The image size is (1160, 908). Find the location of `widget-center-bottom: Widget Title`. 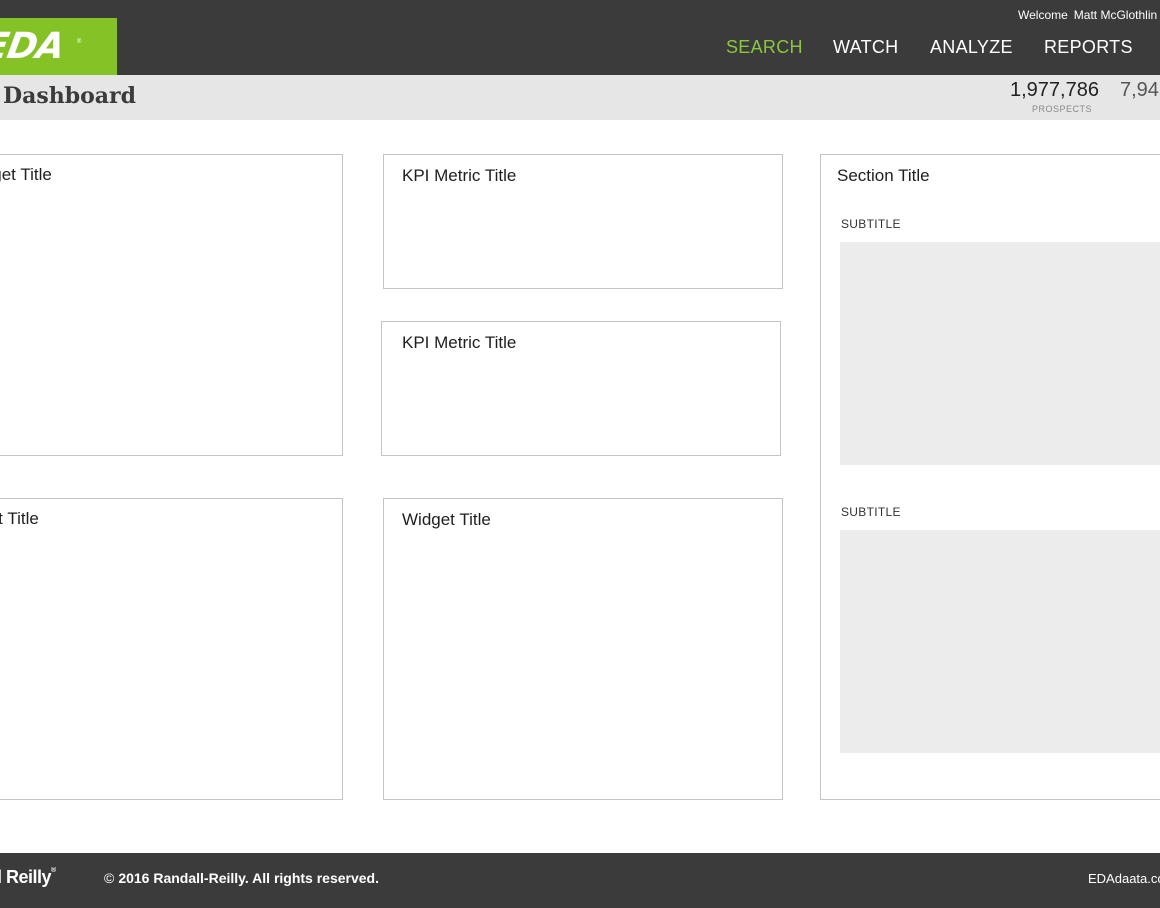

widget-center-bottom: Widget Title is located at coordinates (583, 649).